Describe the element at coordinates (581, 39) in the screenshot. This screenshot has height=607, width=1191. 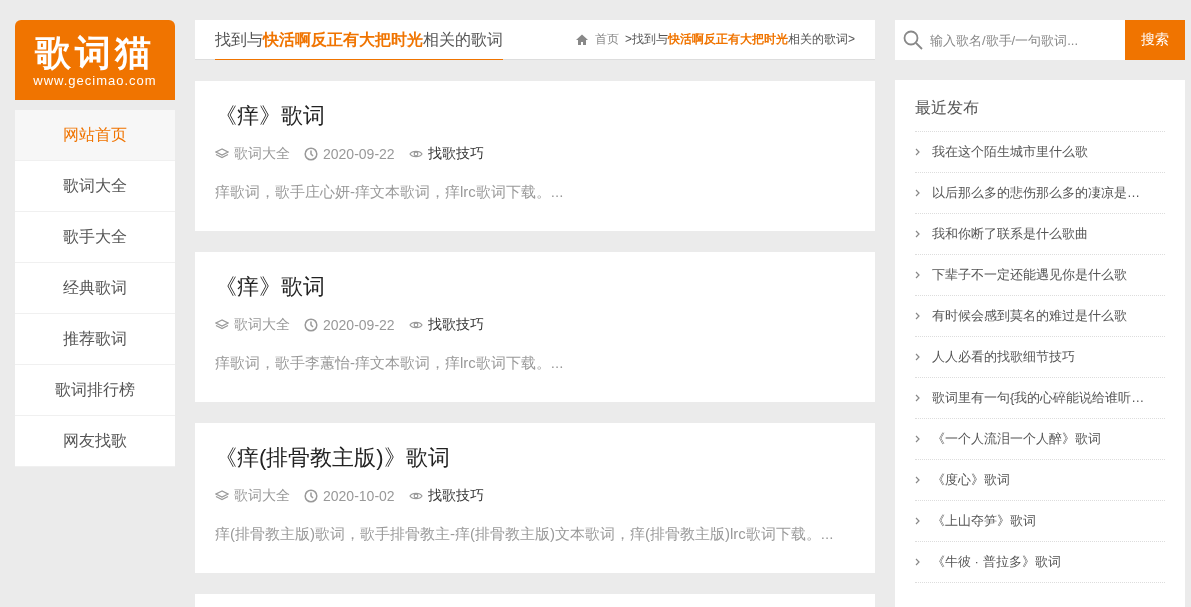
I see `home-icon` at that location.